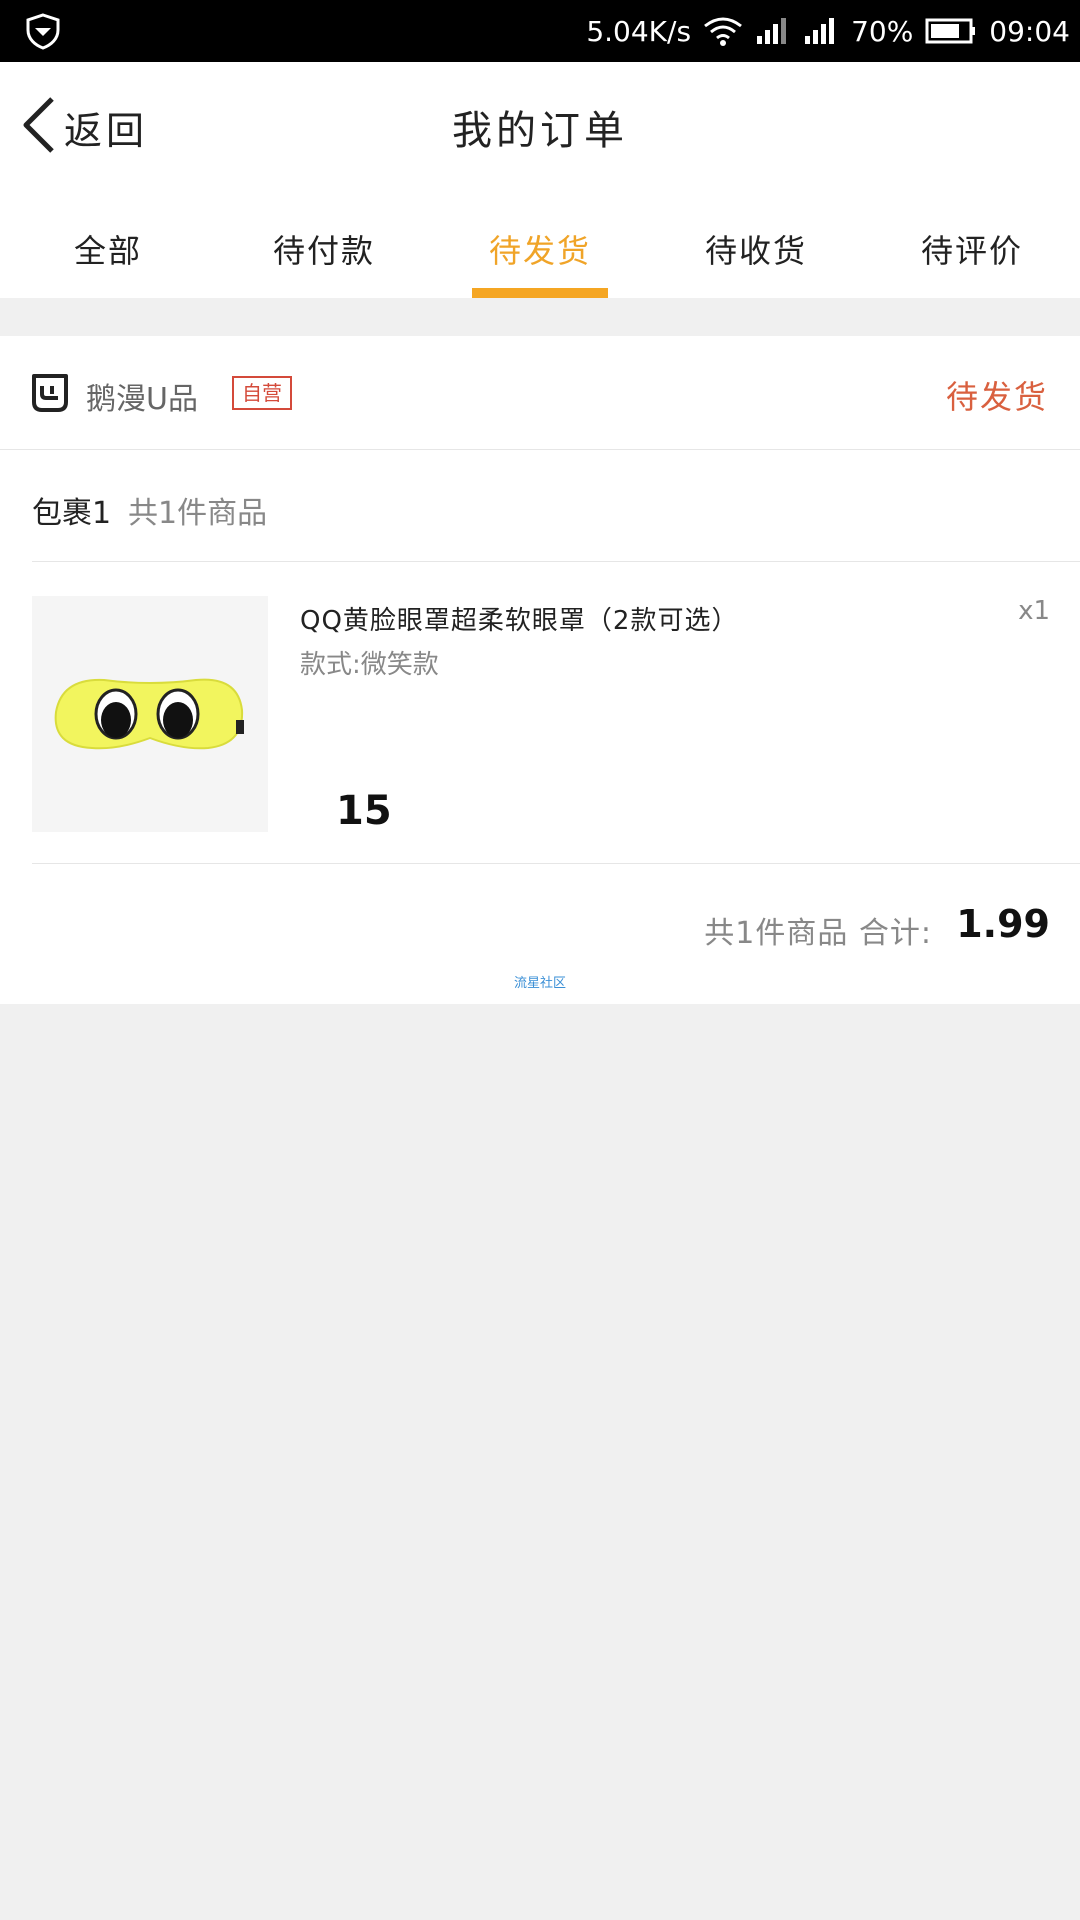 This screenshot has height=1920, width=1080. What do you see at coordinates (773, 31) in the screenshot?
I see `signal-icon` at bounding box center [773, 31].